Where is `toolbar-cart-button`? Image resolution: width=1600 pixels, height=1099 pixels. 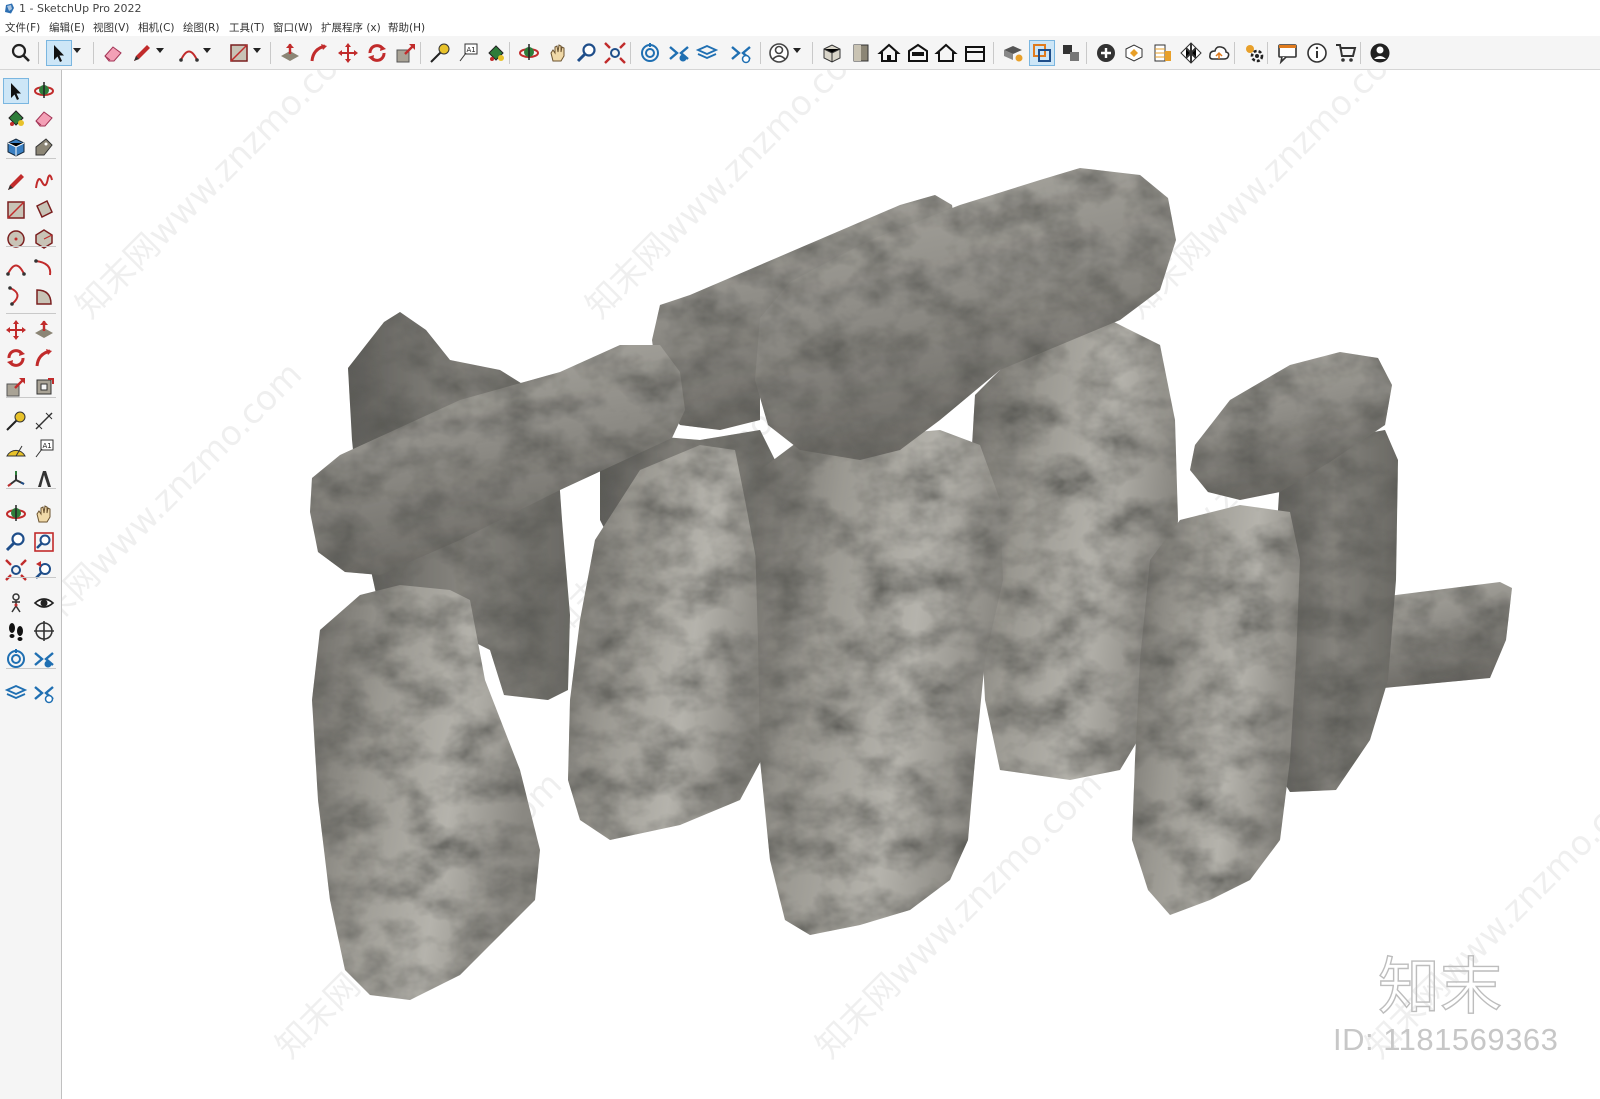 toolbar-cart-button is located at coordinates (1346, 53).